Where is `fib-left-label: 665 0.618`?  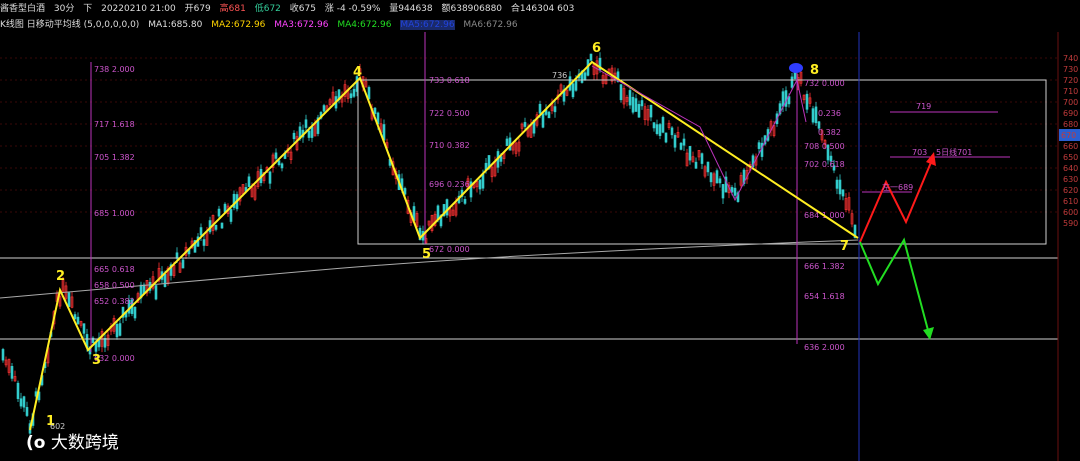
fib-left-label: 665 0.618 is located at coordinates (114, 269).